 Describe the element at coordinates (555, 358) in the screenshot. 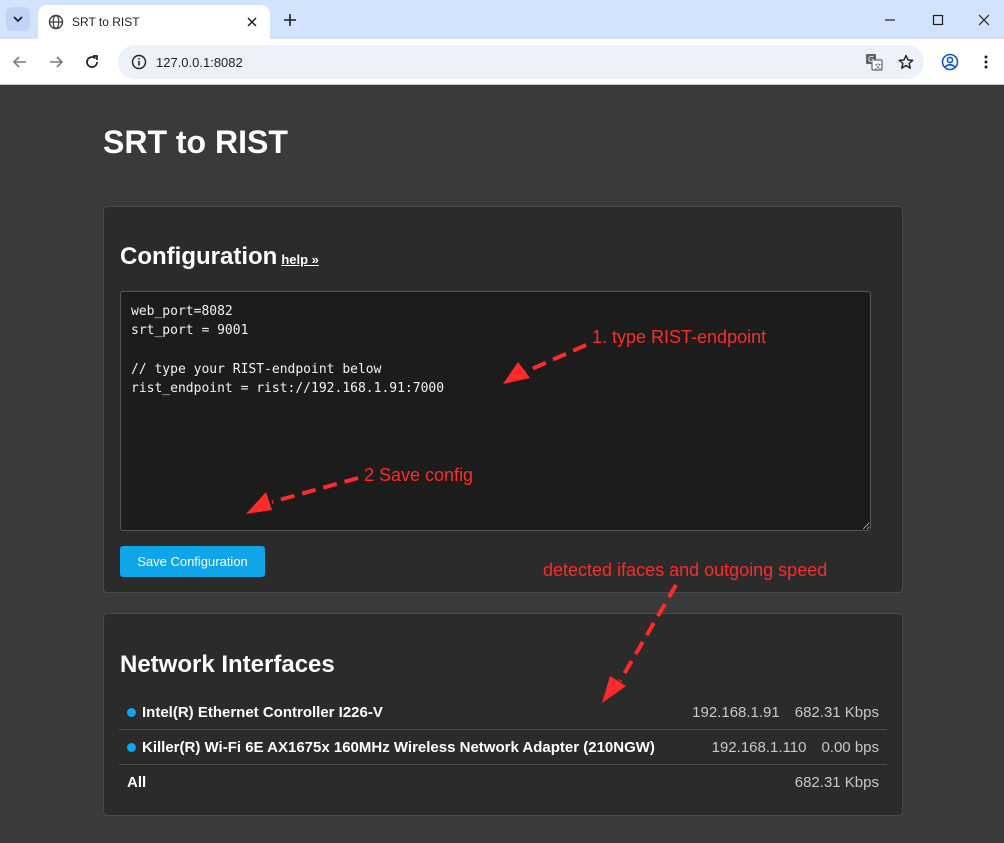

I see `arrow-step1` at that location.